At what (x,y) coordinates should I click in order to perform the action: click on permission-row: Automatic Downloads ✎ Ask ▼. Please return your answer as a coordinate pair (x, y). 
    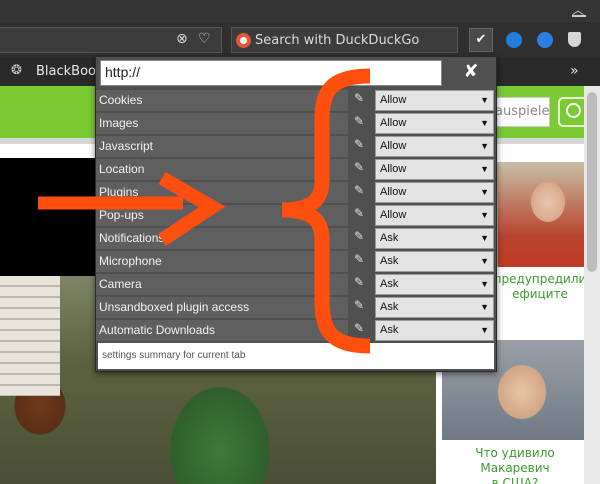
    Looking at the image, I should click on (296, 330).